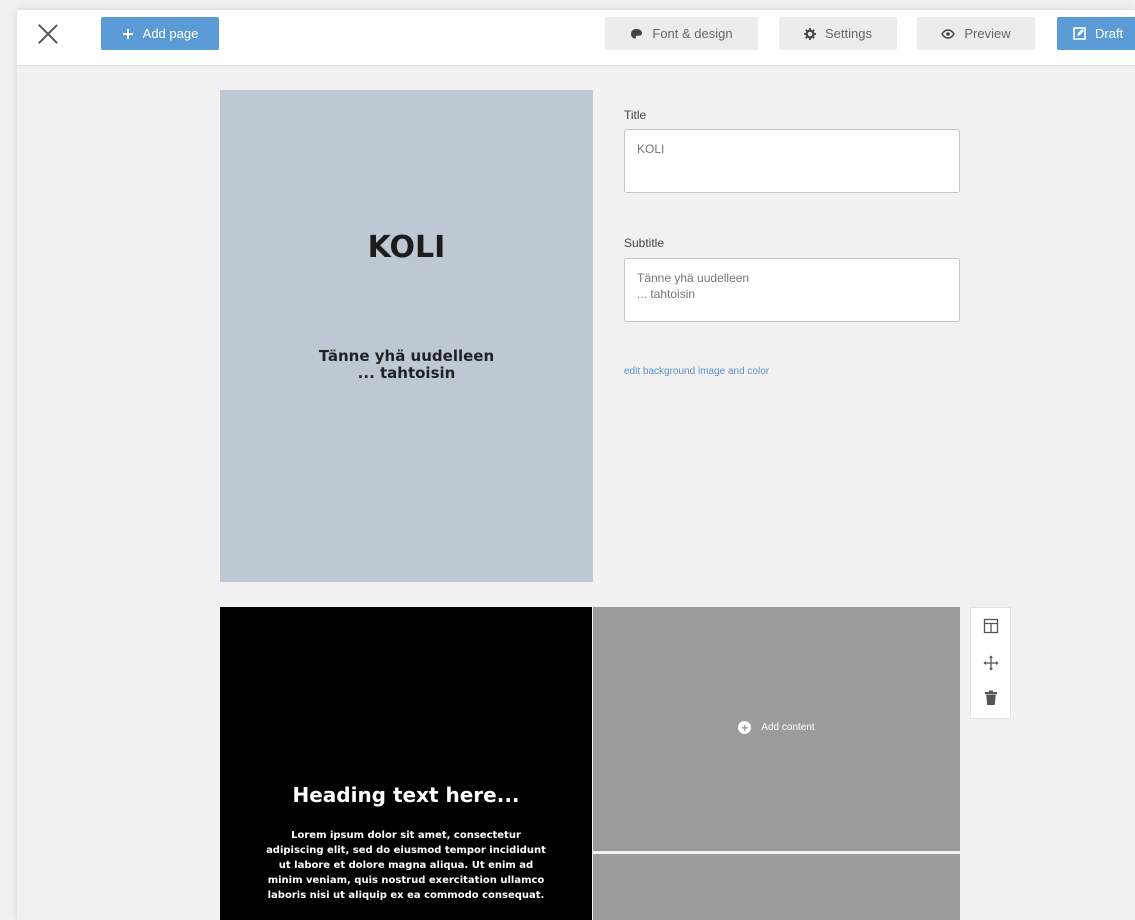 The width and height of the screenshot is (1135, 920). What do you see at coordinates (987, 33) in the screenshot?
I see `preview-label: Preview` at bounding box center [987, 33].